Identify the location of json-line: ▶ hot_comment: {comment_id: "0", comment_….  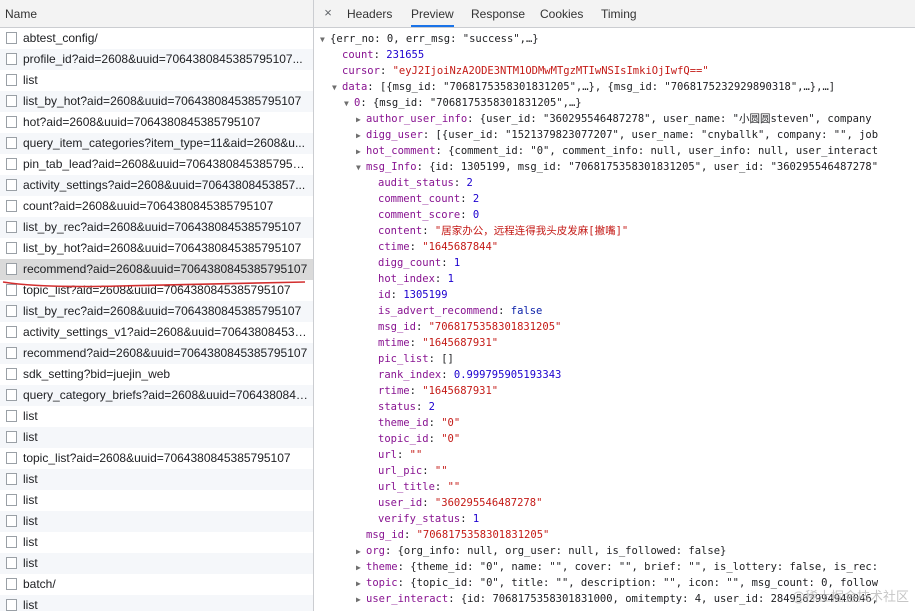
(617, 151).